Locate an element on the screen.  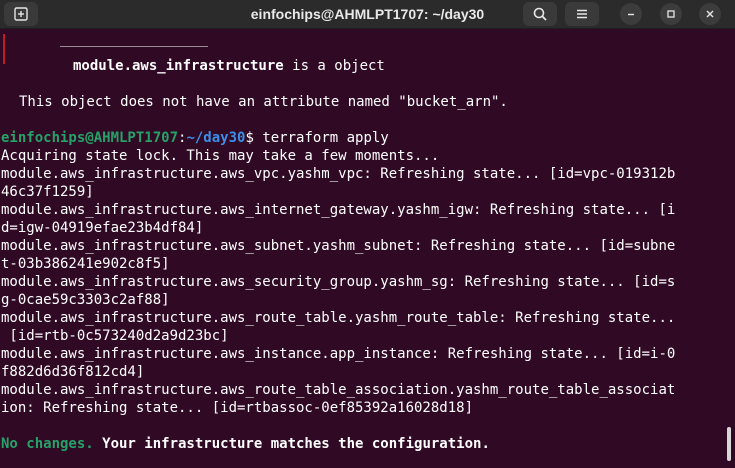
error-object-line: module.aws_infrastructure is a object is located at coordinates (229, 66).